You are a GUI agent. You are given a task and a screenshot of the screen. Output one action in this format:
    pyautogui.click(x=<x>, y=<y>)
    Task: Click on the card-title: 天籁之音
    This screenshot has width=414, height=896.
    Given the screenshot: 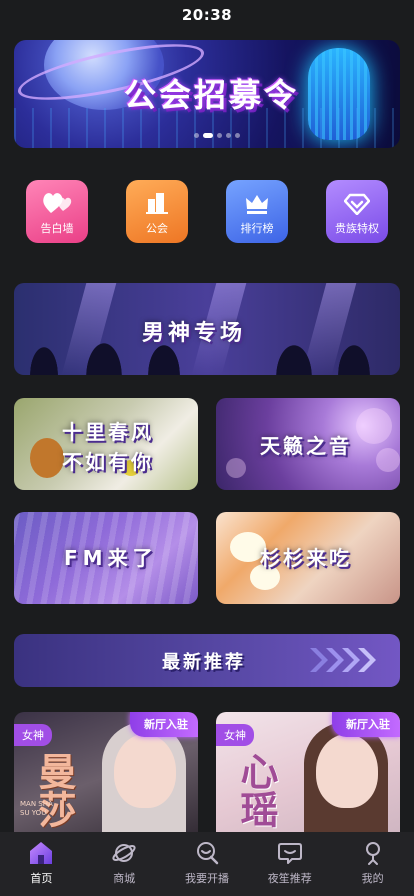 What is the action you would take?
    pyautogui.click(x=306, y=446)
    